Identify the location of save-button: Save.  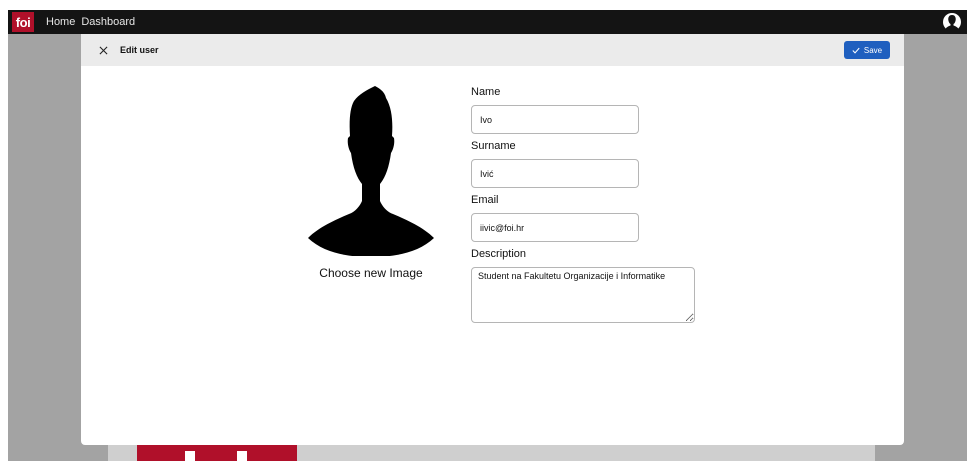
(867, 50).